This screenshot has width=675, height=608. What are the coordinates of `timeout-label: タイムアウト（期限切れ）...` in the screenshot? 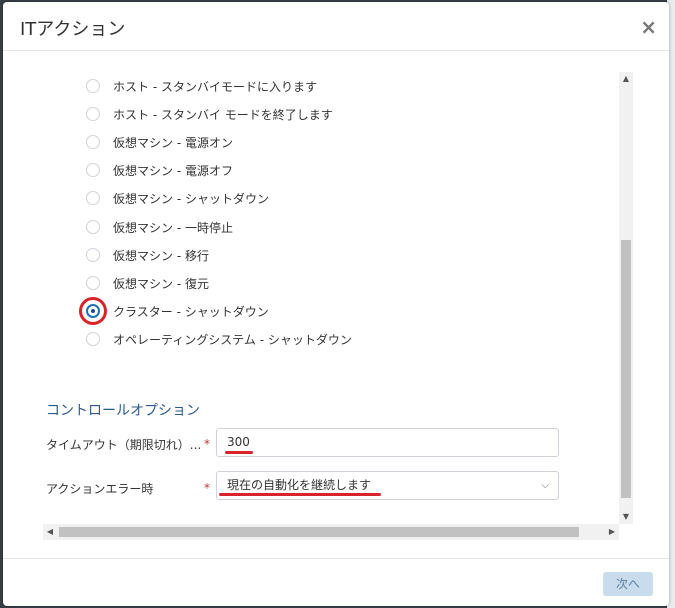 It's located at (124, 445).